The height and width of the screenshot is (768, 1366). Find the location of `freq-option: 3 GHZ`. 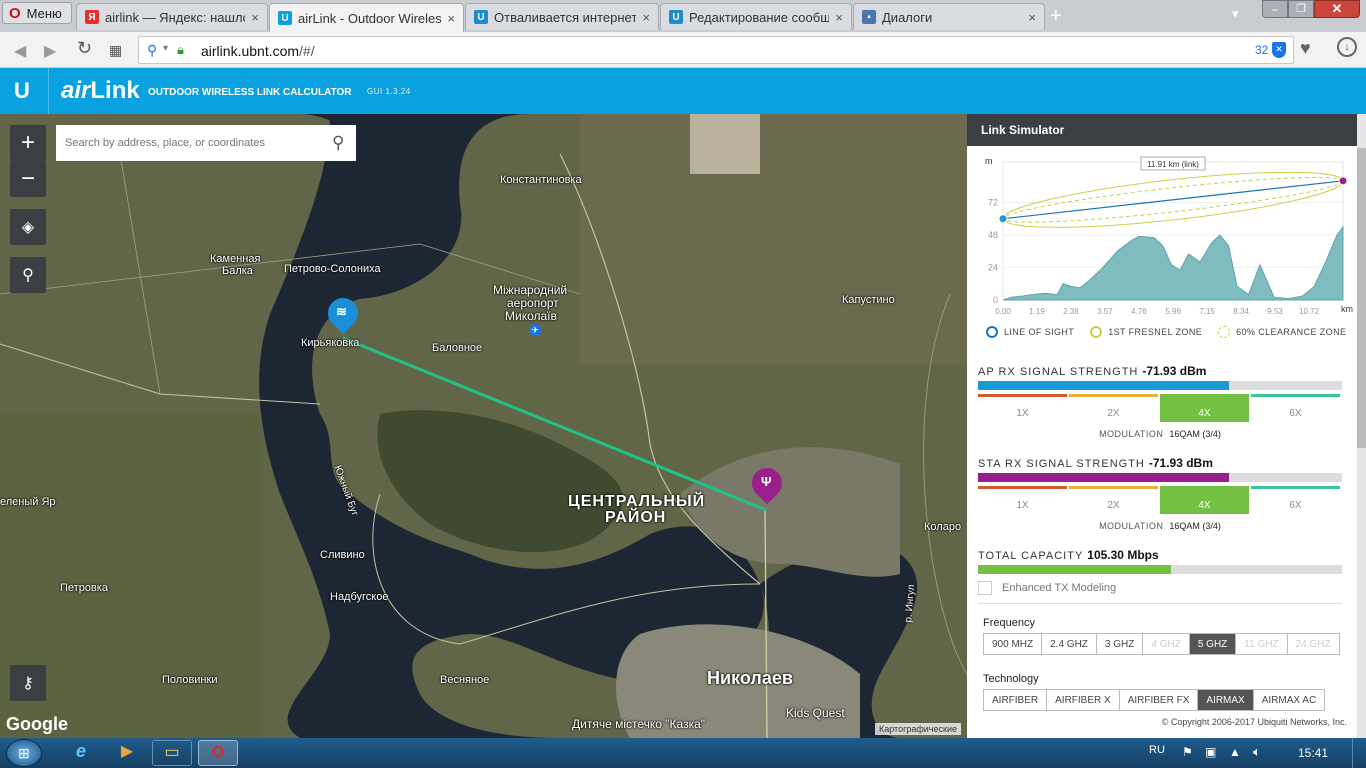

freq-option: 3 GHZ is located at coordinates (1119, 644).